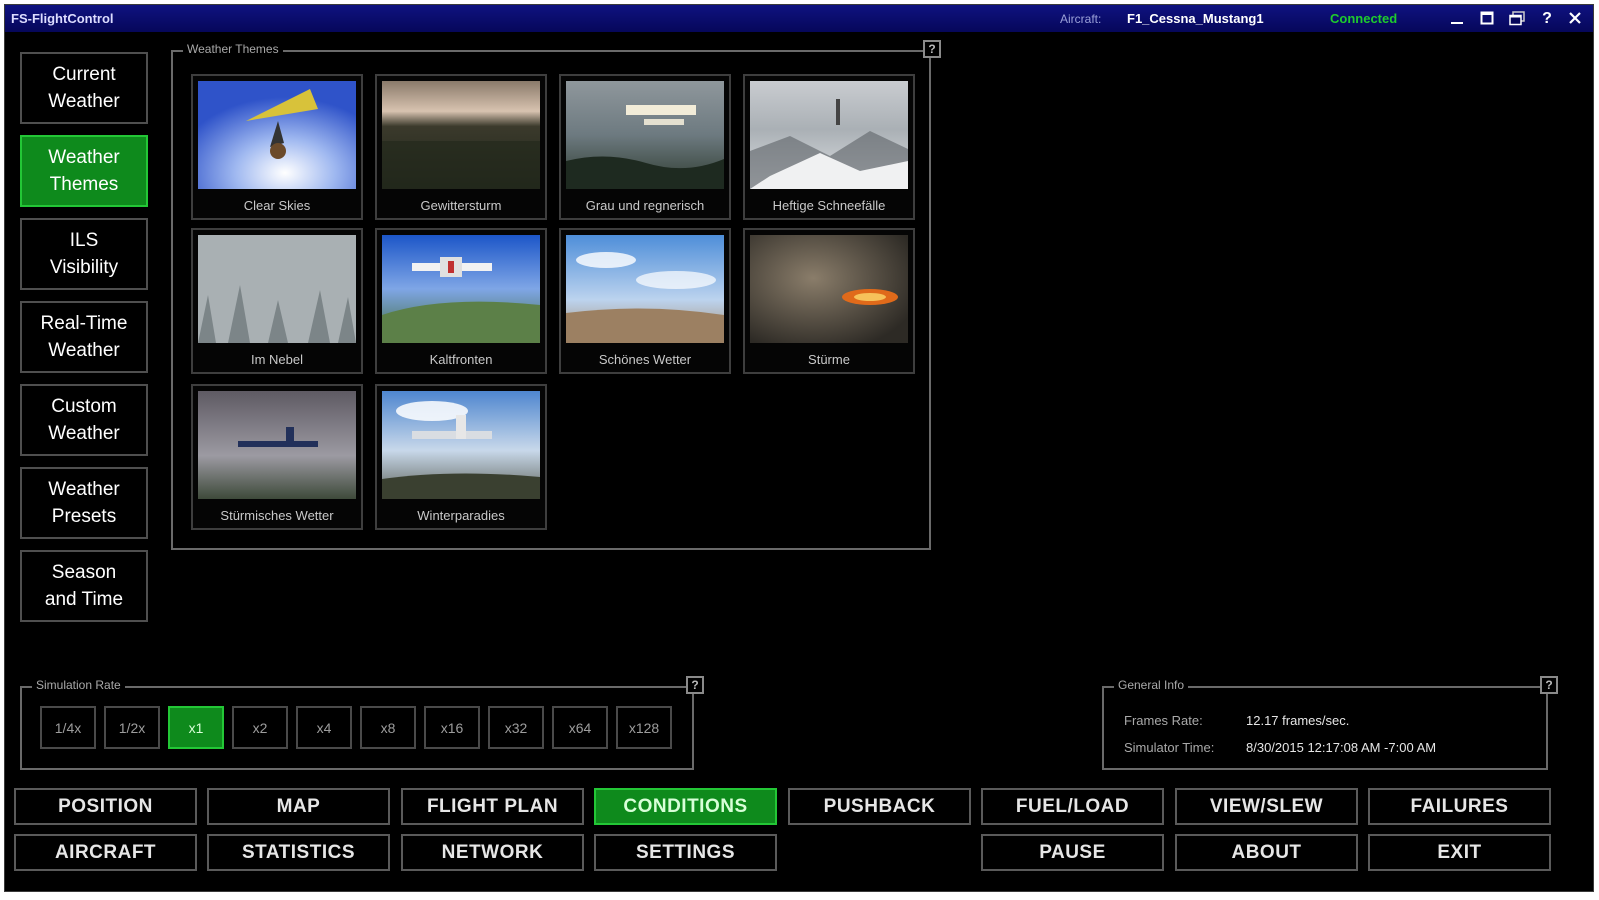 This screenshot has height=900, width=1599. What do you see at coordinates (1457, 18) in the screenshot?
I see `minimize-icon` at bounding box center [1457, 18].